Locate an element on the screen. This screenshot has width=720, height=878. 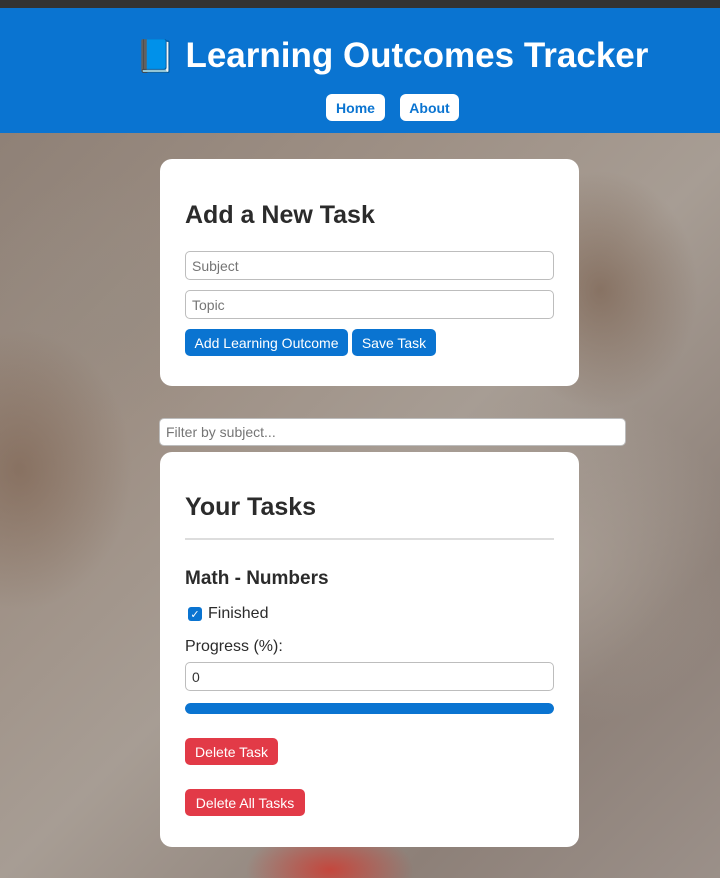
main-nav: Home About is located at coordinates (360, 108).